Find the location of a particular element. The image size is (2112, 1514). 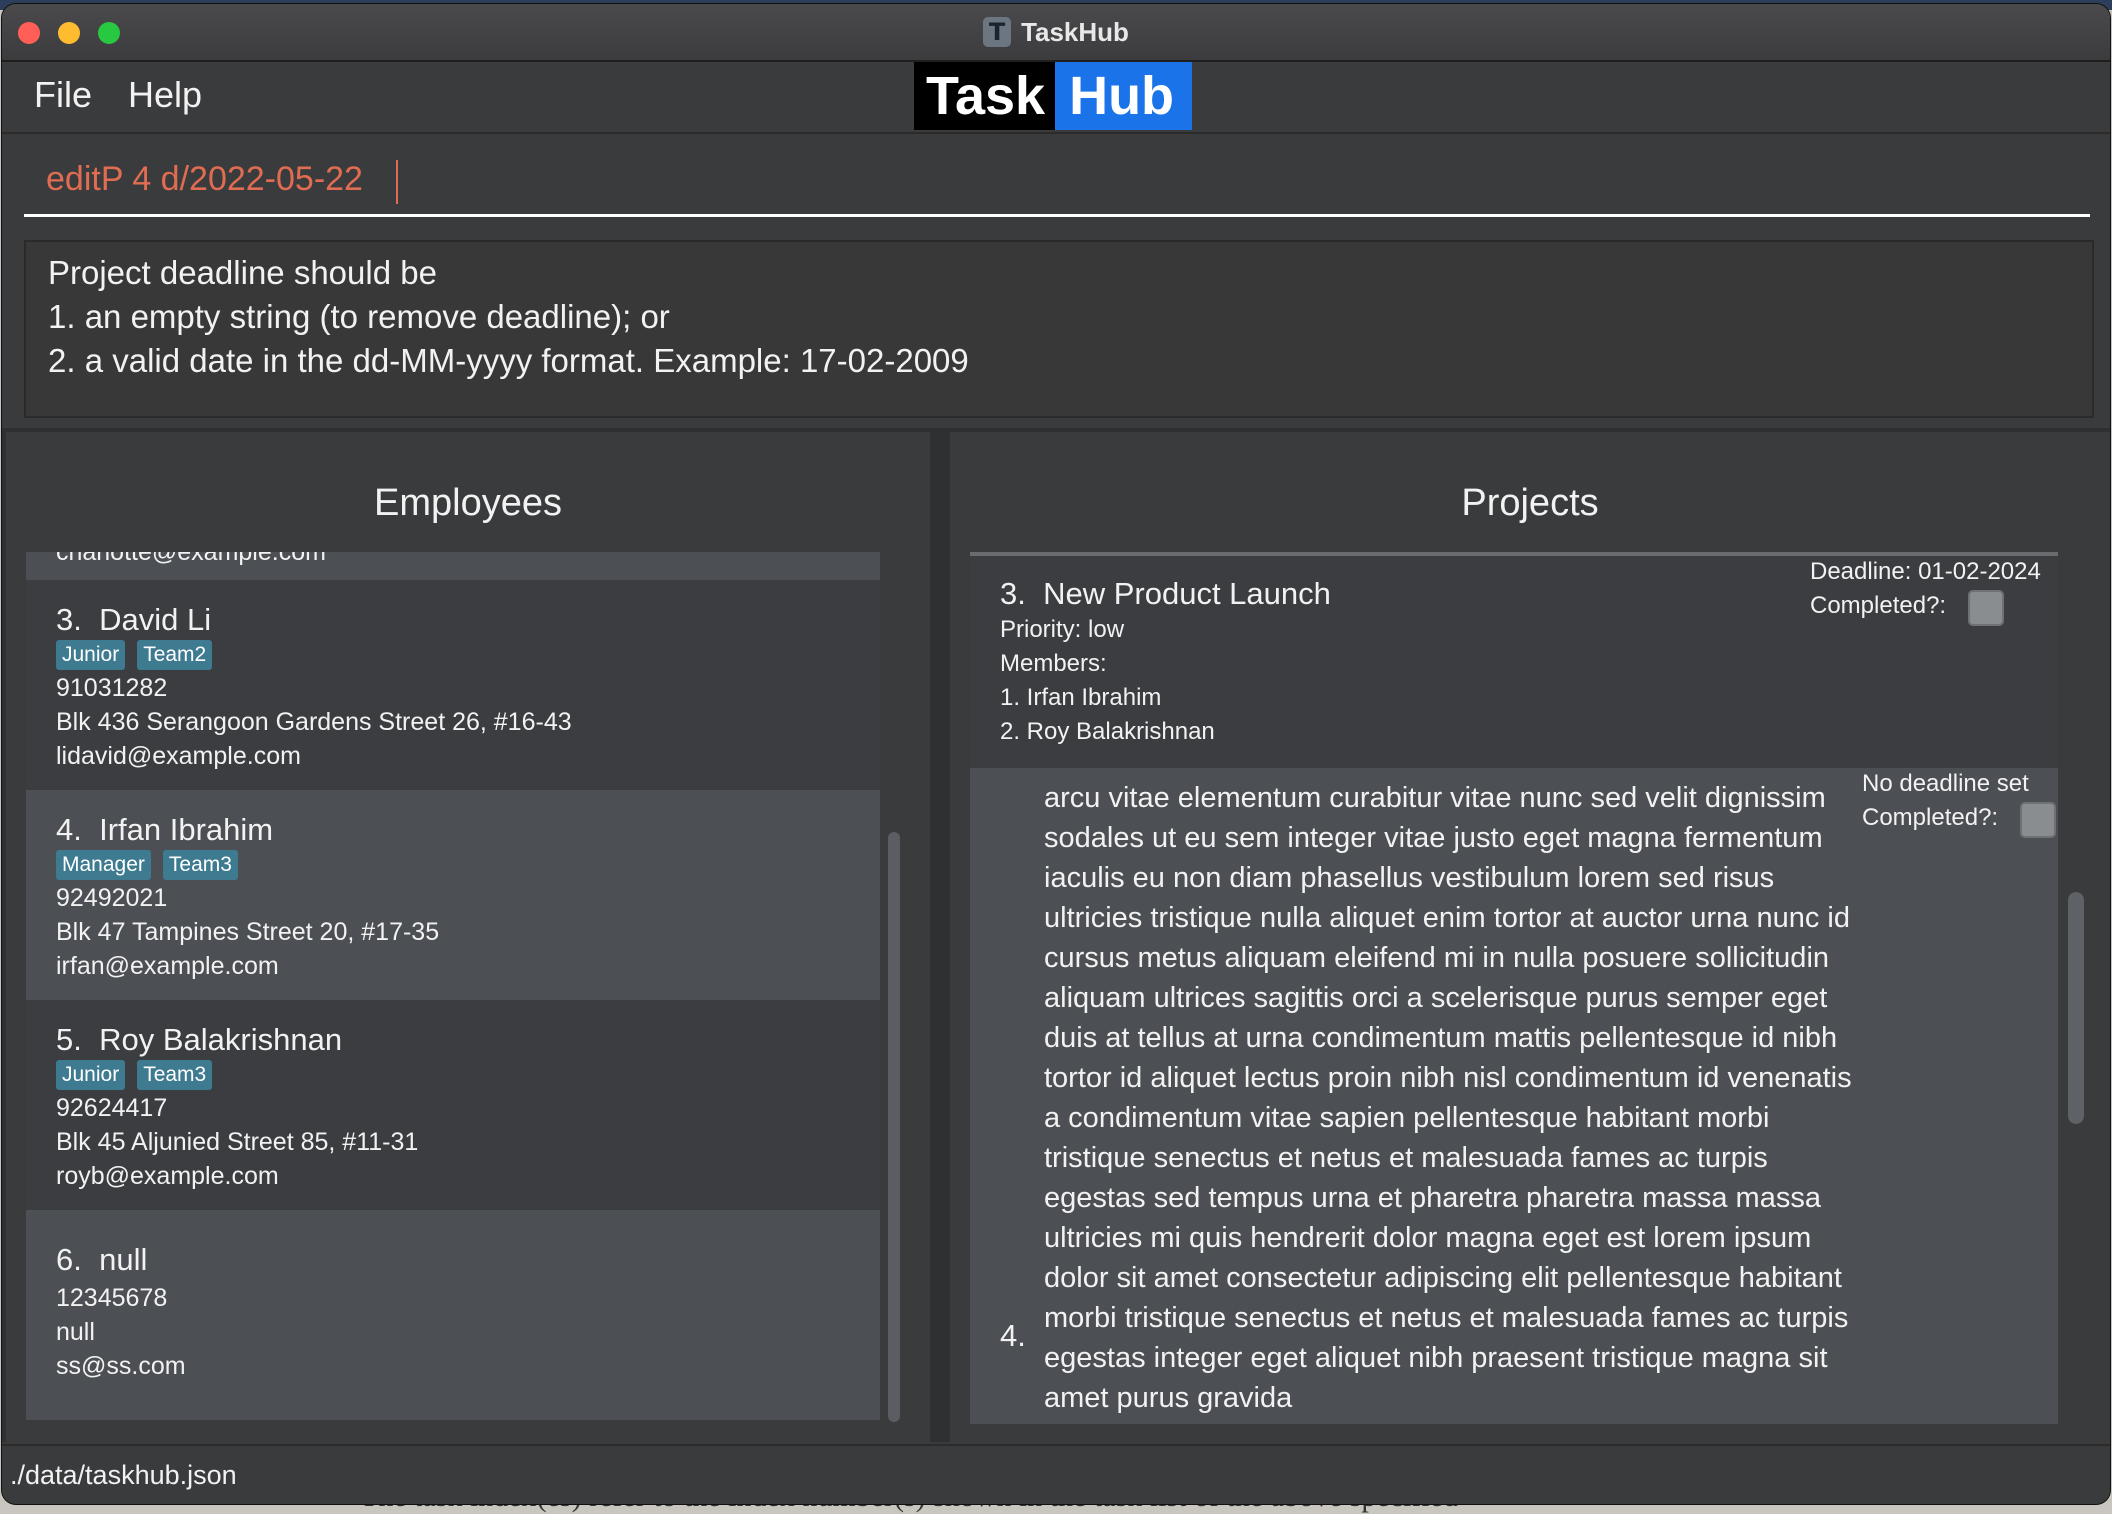

data-file-path: ./data/taskhub.json is located at coordinates (123, 1475).